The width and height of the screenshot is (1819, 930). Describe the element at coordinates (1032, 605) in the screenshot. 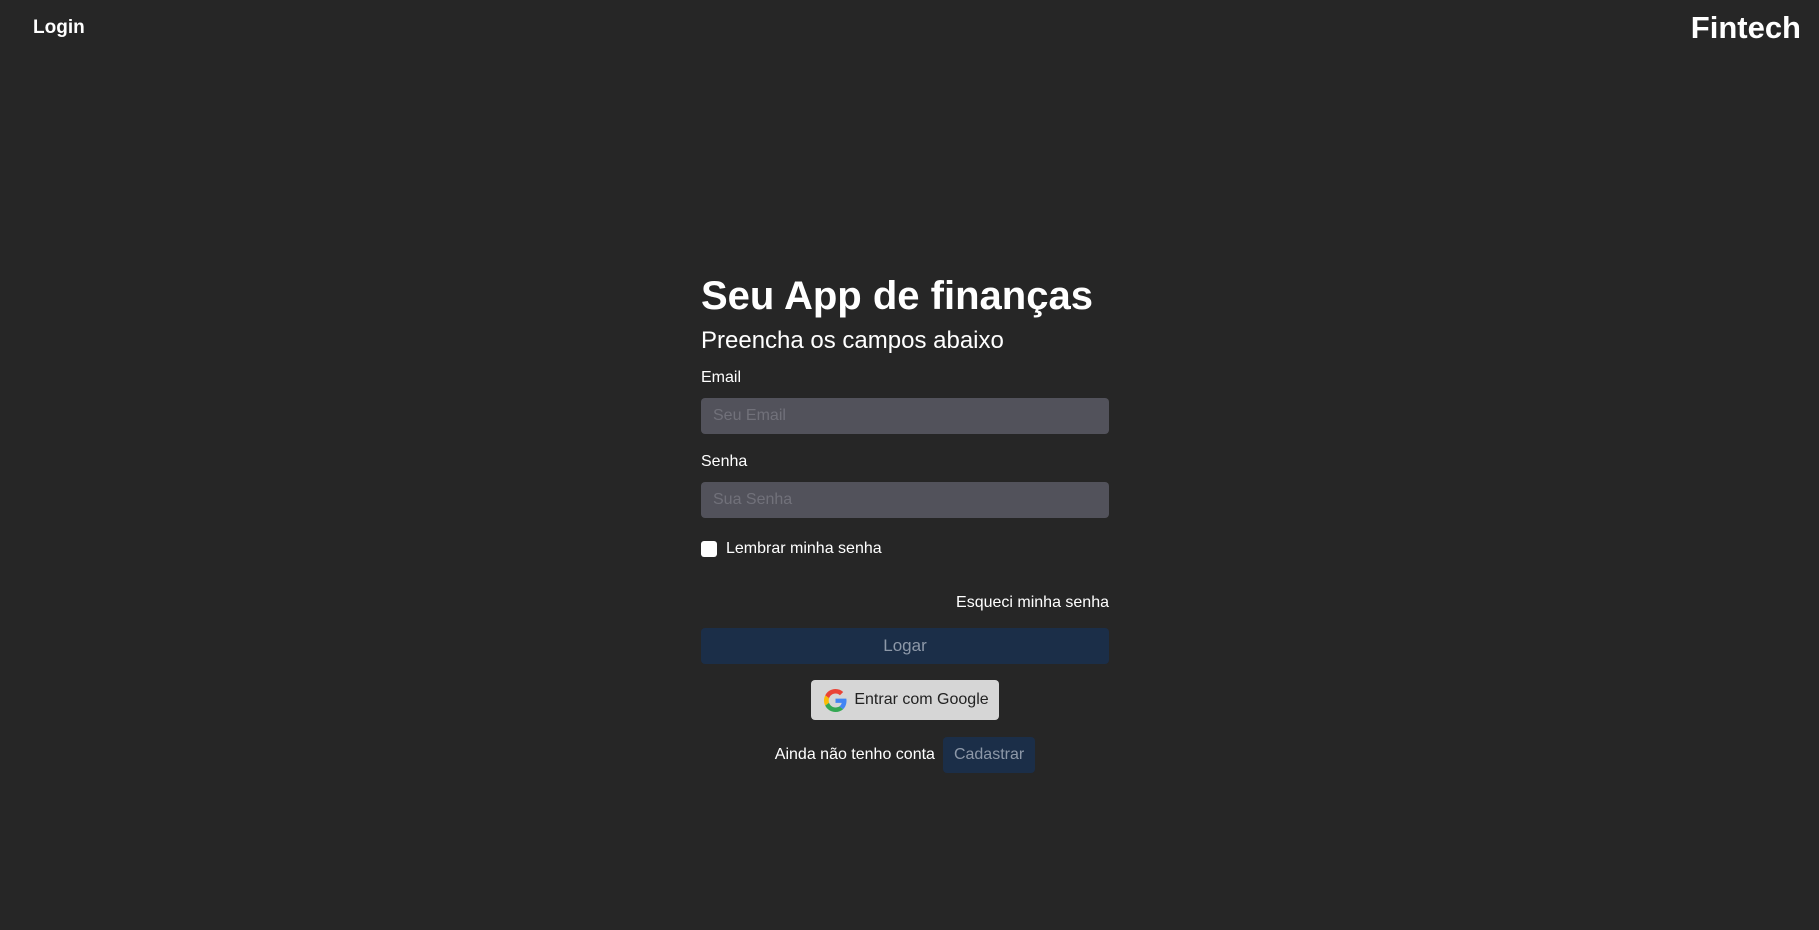

I see `forgot-password-link: Esqueci minha senha` at that location.